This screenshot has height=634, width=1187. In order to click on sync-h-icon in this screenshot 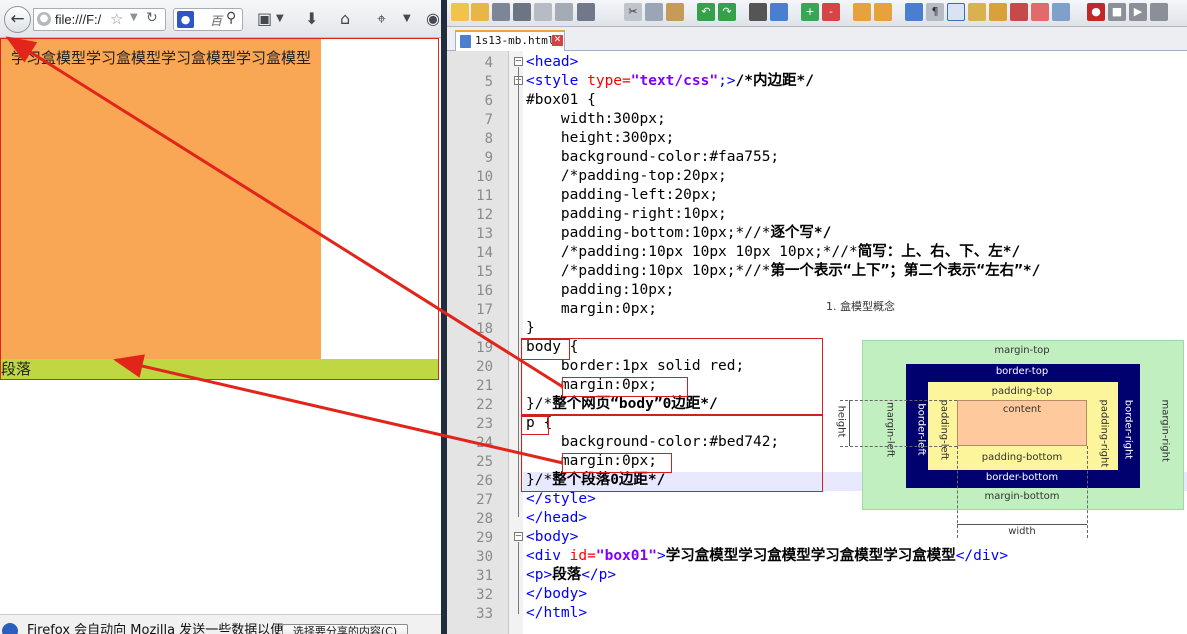, I will do `click(883, 12)`.